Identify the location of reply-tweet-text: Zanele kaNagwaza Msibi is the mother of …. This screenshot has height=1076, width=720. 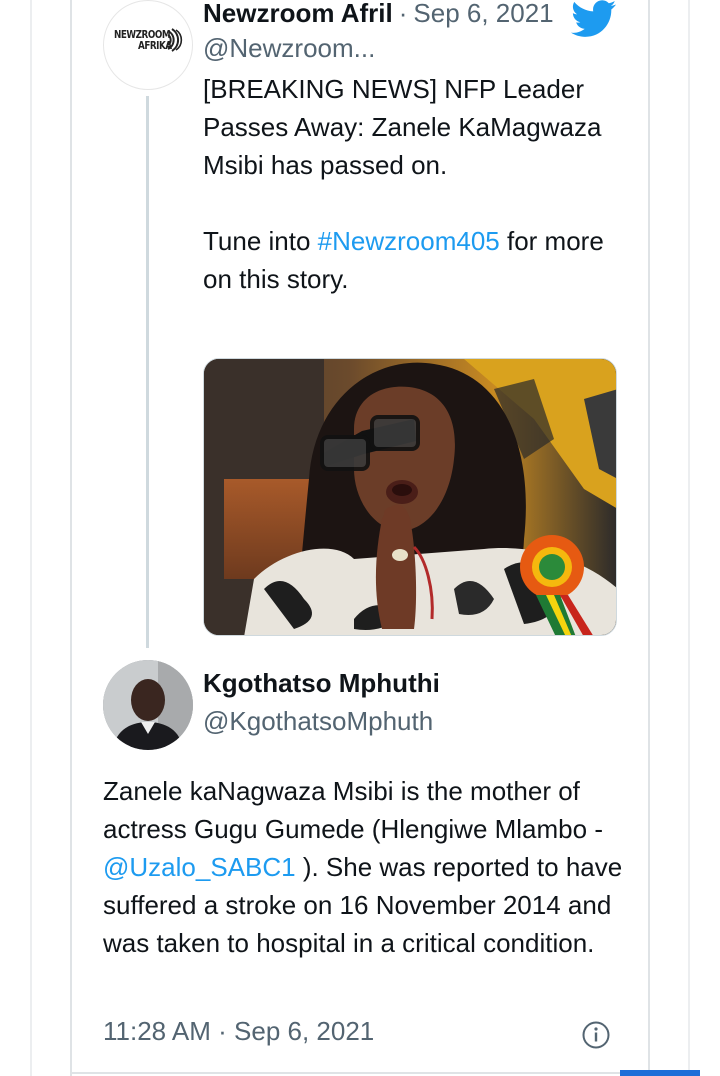
(368, 867).